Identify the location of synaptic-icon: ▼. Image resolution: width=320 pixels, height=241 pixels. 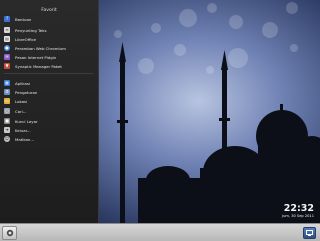
(7, 66).